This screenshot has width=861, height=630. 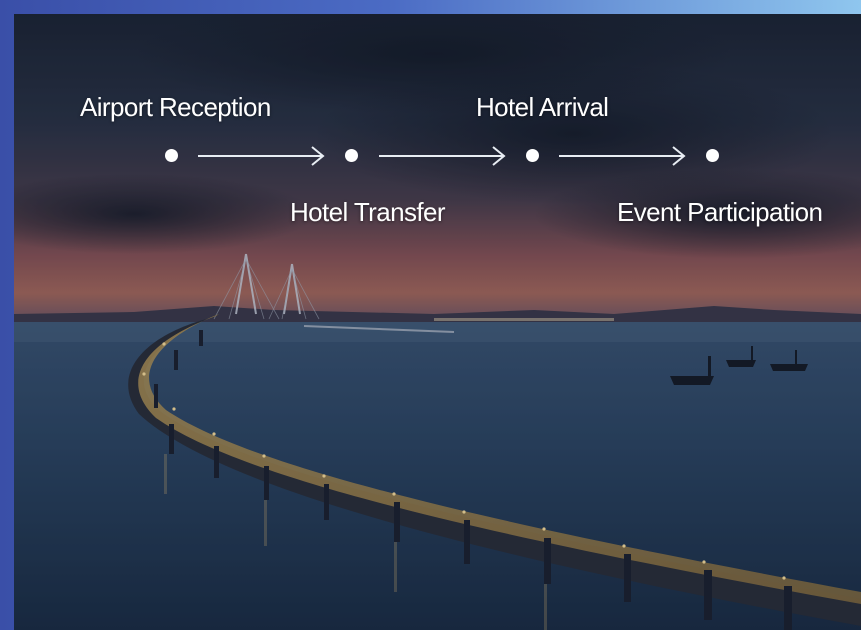 I want to click on step-label-airport-reception: Airport Reception, so click(x=175, y=107).